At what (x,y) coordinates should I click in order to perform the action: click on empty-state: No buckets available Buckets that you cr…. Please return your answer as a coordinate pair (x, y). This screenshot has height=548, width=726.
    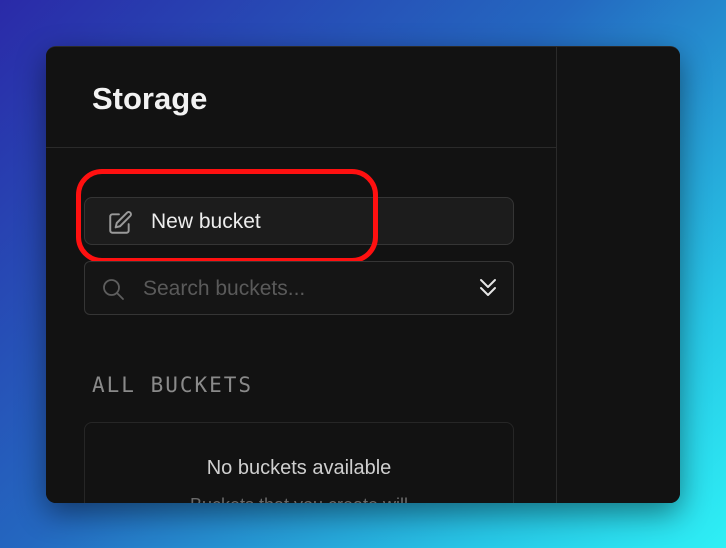
    Looking at the image, I should click on (299, 462).